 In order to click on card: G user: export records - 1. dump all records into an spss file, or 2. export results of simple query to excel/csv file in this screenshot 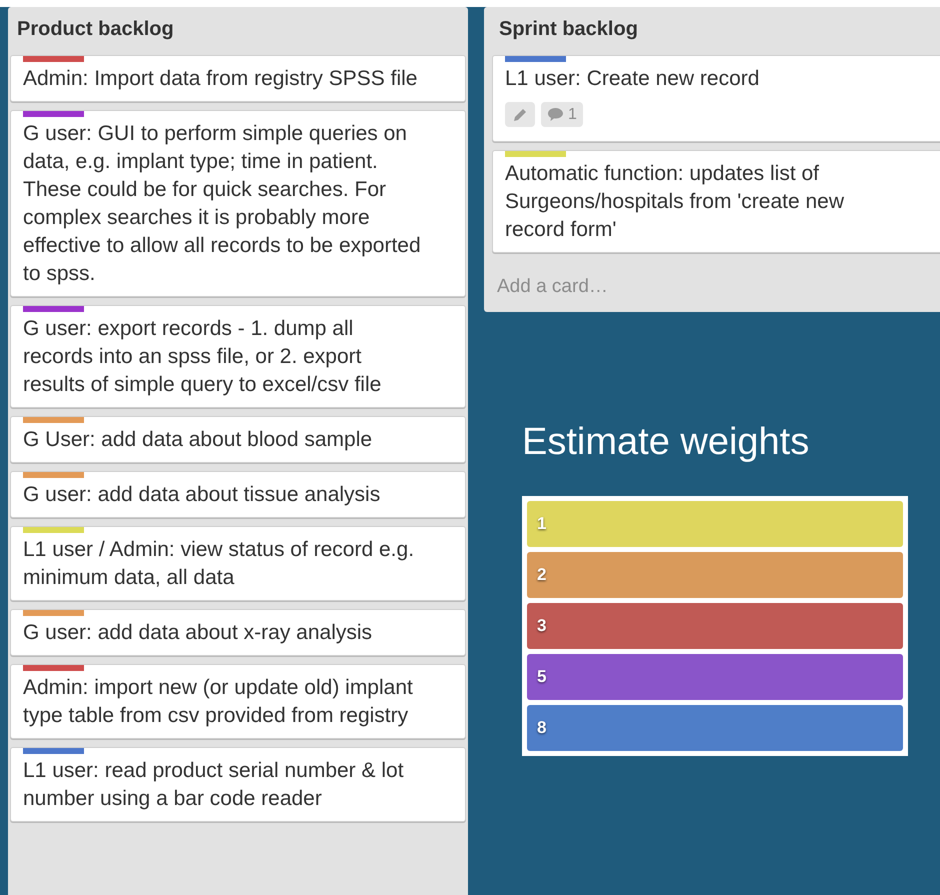, I will do `click(238, 356)`.